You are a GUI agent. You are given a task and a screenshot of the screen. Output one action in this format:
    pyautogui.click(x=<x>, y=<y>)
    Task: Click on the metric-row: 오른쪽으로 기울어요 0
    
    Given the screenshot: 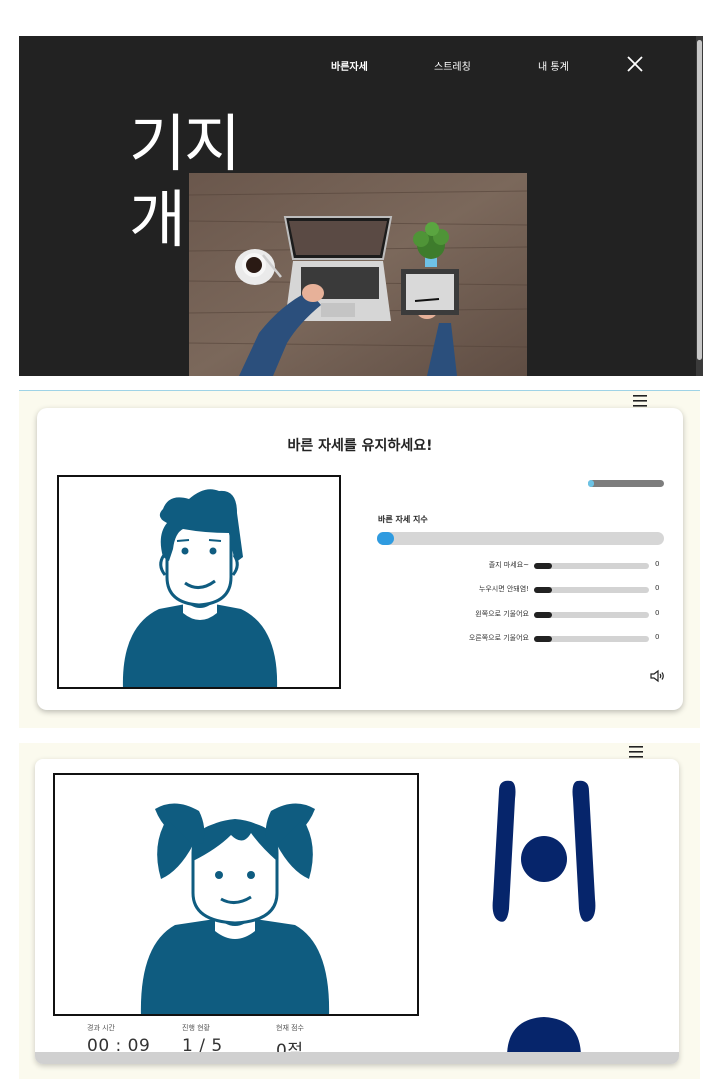 What is the action you would take?
    pyautogui.click(x=522, y=639)
    